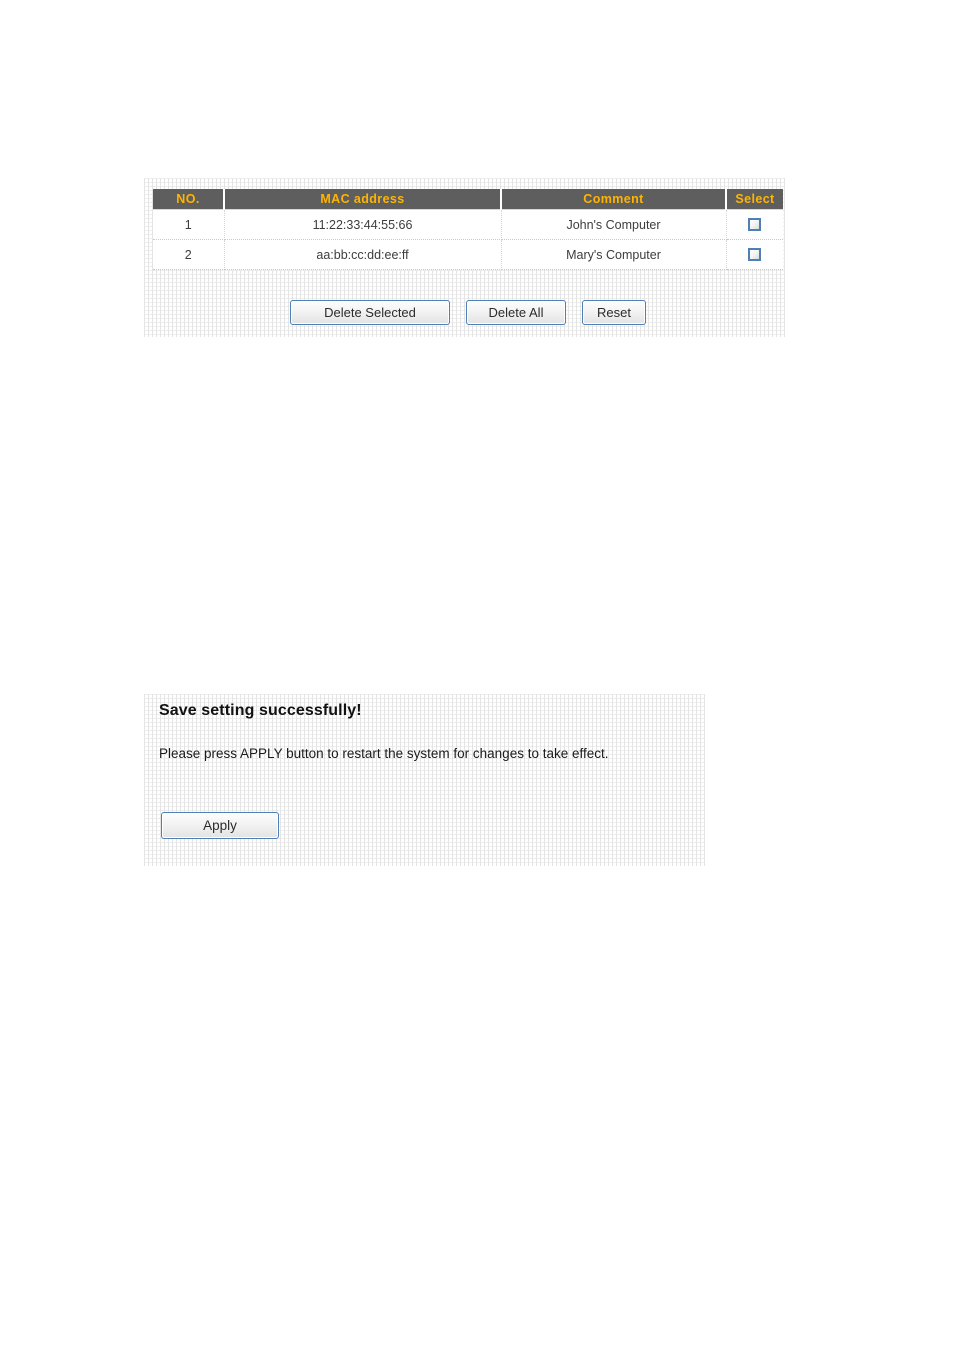 This screenshot has height=1350, width=954. I want to click on column-header-select: Select, so click(754, 199).